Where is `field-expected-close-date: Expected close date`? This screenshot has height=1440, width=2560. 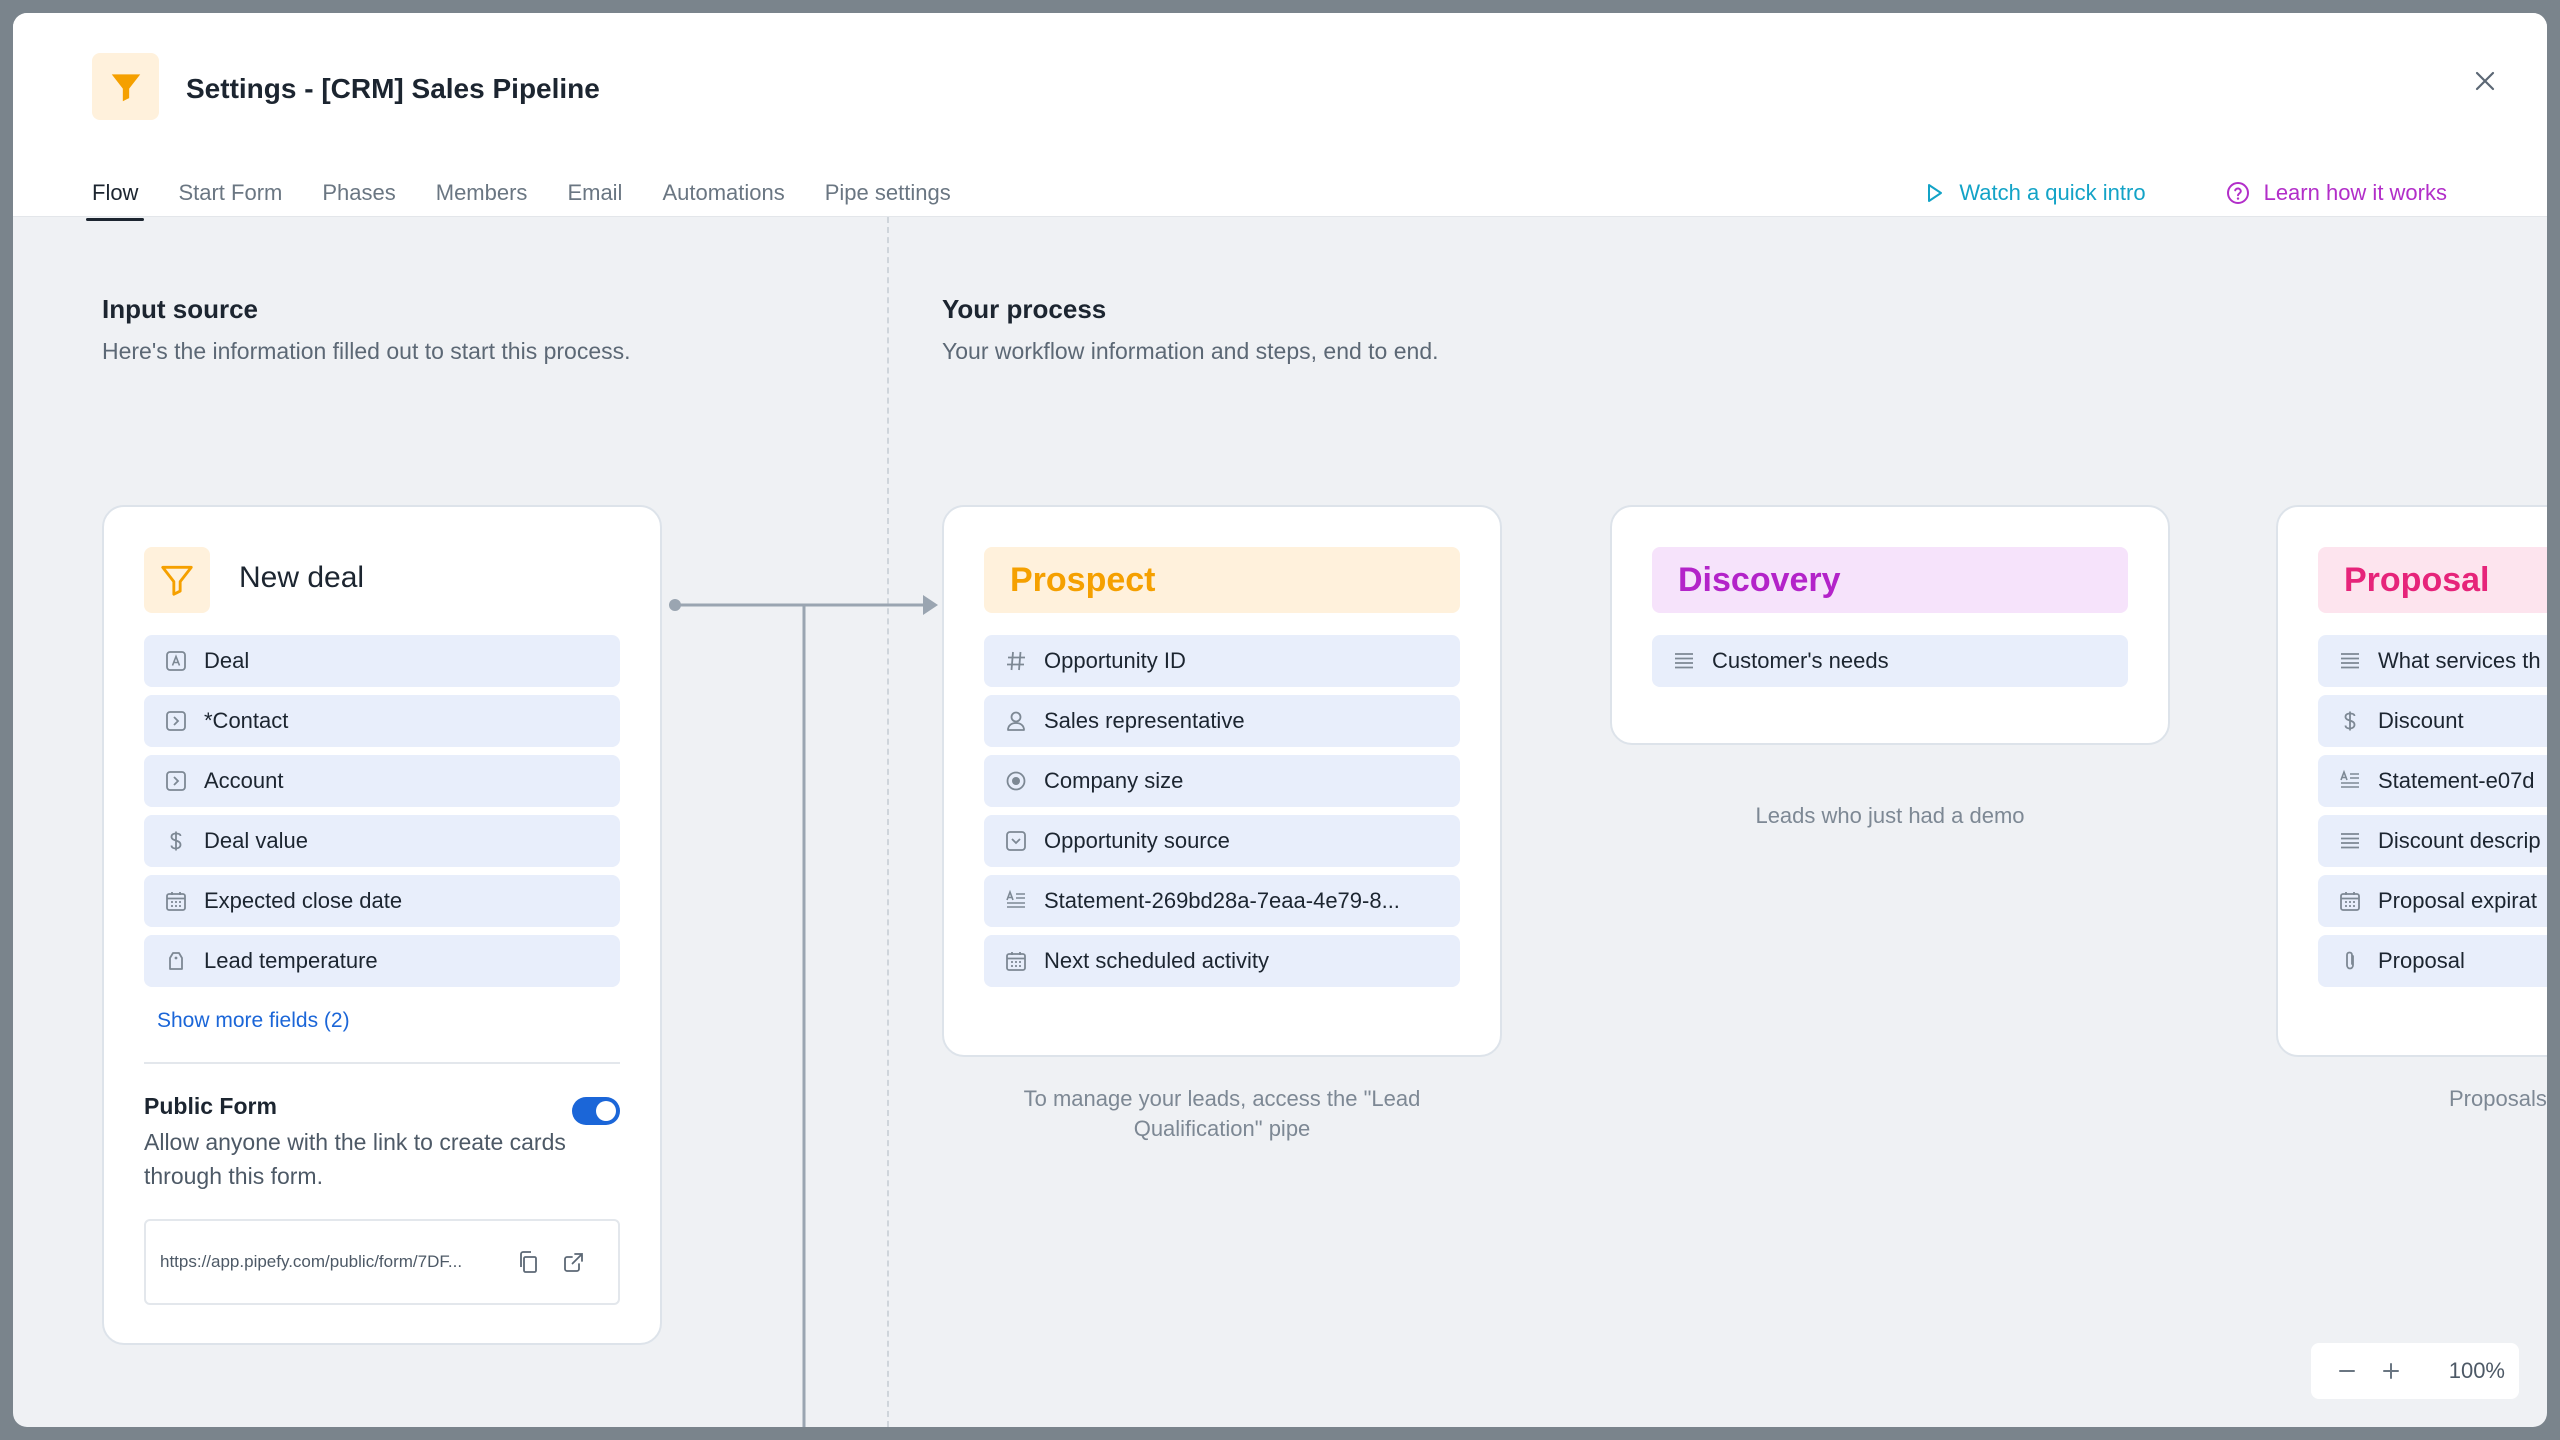
field-expected-close-date: Expected close date is located at coordinates (382, 901).